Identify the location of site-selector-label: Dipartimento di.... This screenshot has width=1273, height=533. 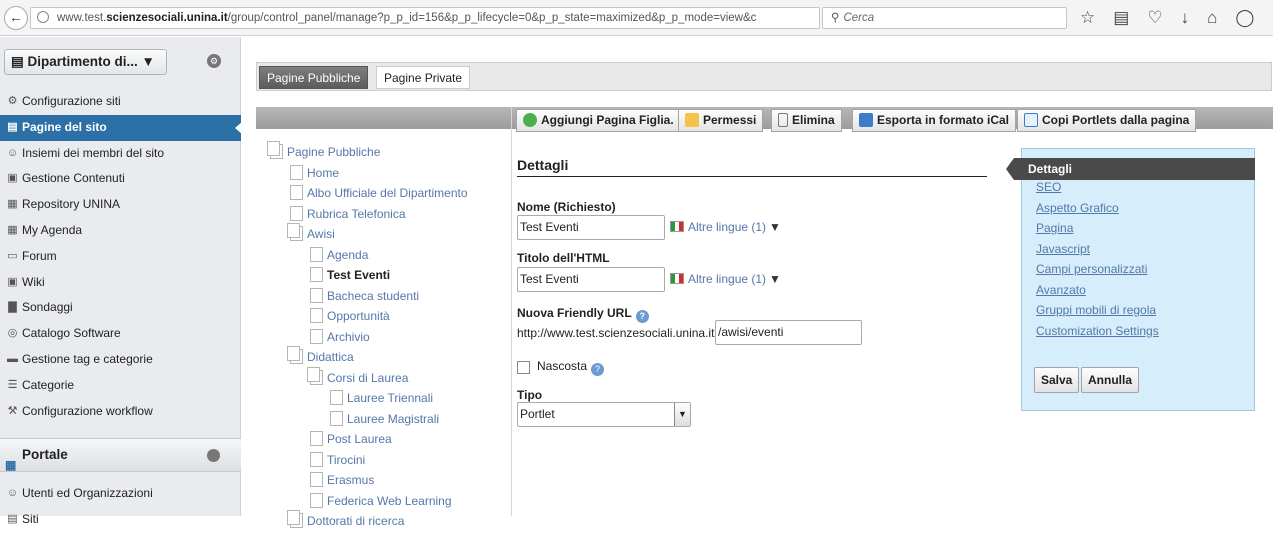
(82, 61).